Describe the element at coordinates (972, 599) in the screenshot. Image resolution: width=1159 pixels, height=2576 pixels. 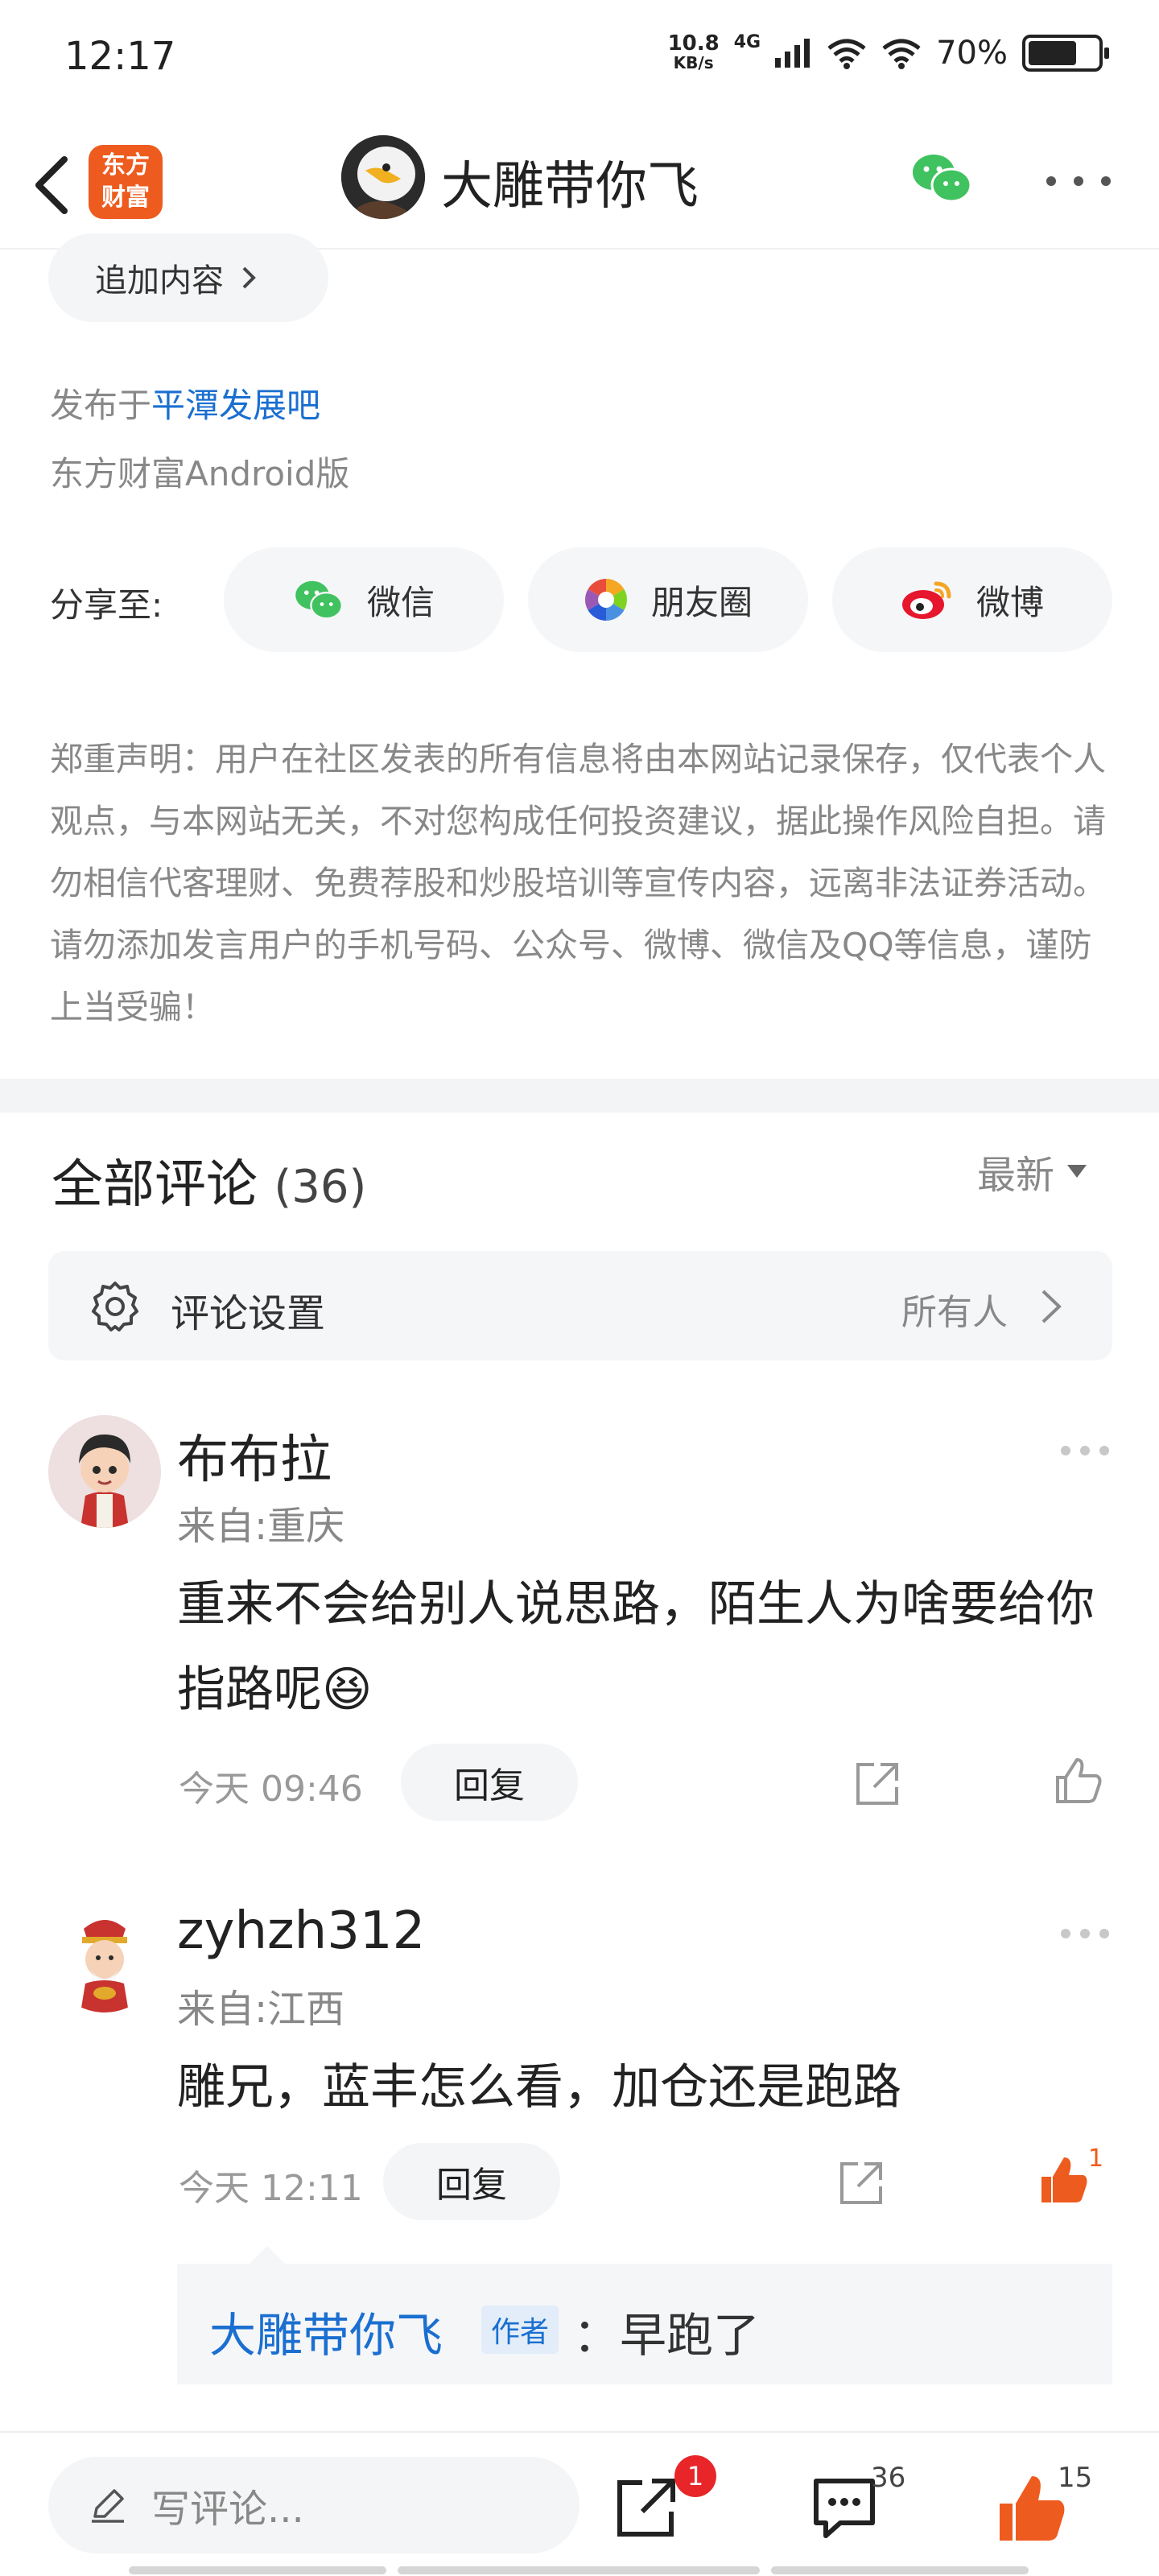
I see `share-weibo-button: 微博` at that location.